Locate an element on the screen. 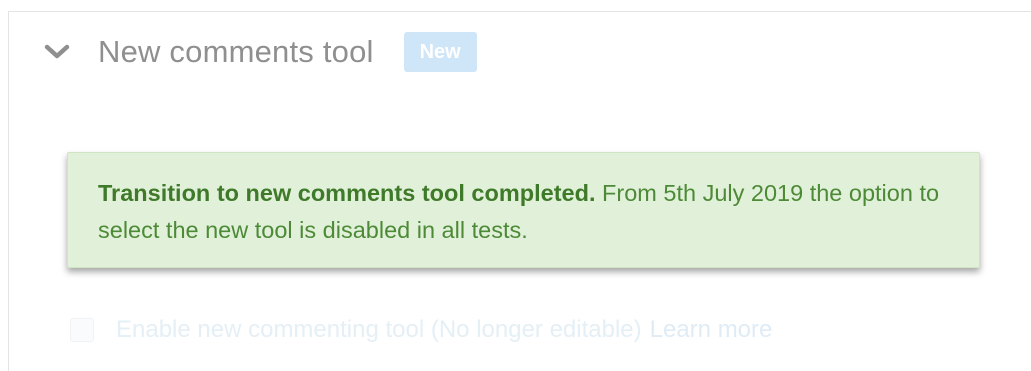 This screenshot has width=1031, height=371. learn-more-link: Learn more is located at coordinates (711, 330).